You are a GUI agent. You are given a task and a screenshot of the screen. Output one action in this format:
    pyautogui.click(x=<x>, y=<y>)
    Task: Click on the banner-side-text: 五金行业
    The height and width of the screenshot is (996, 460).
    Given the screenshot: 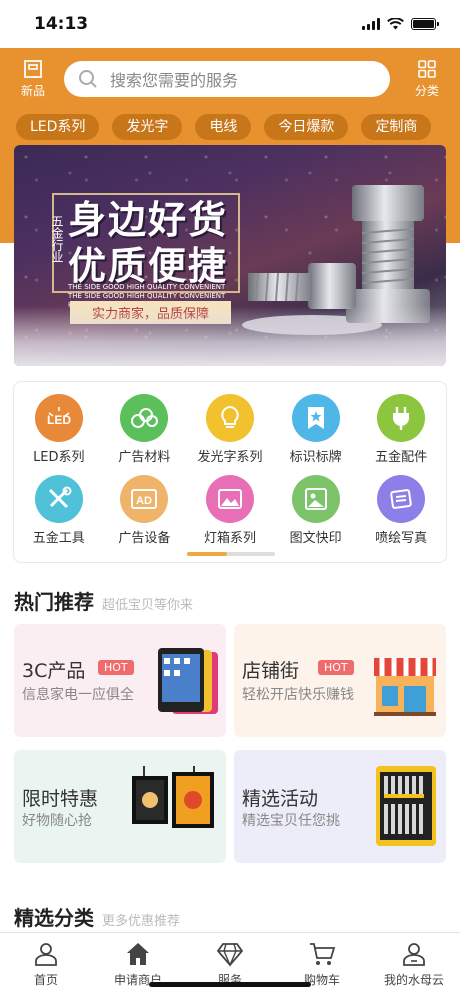 What is the action you would take?
    pyautogui.click(x=57, y=239)
    